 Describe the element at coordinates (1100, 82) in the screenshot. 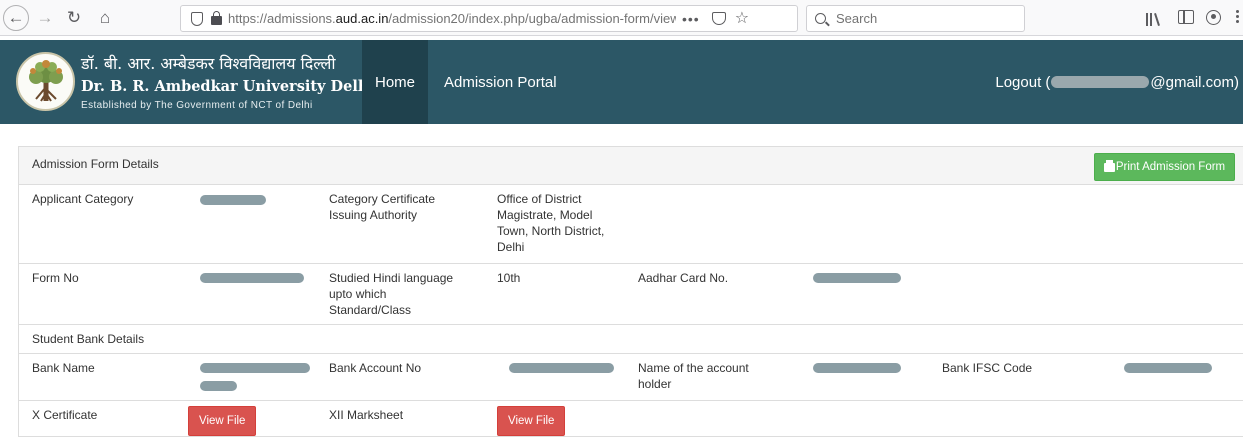

I see `redacted-email` at that location.